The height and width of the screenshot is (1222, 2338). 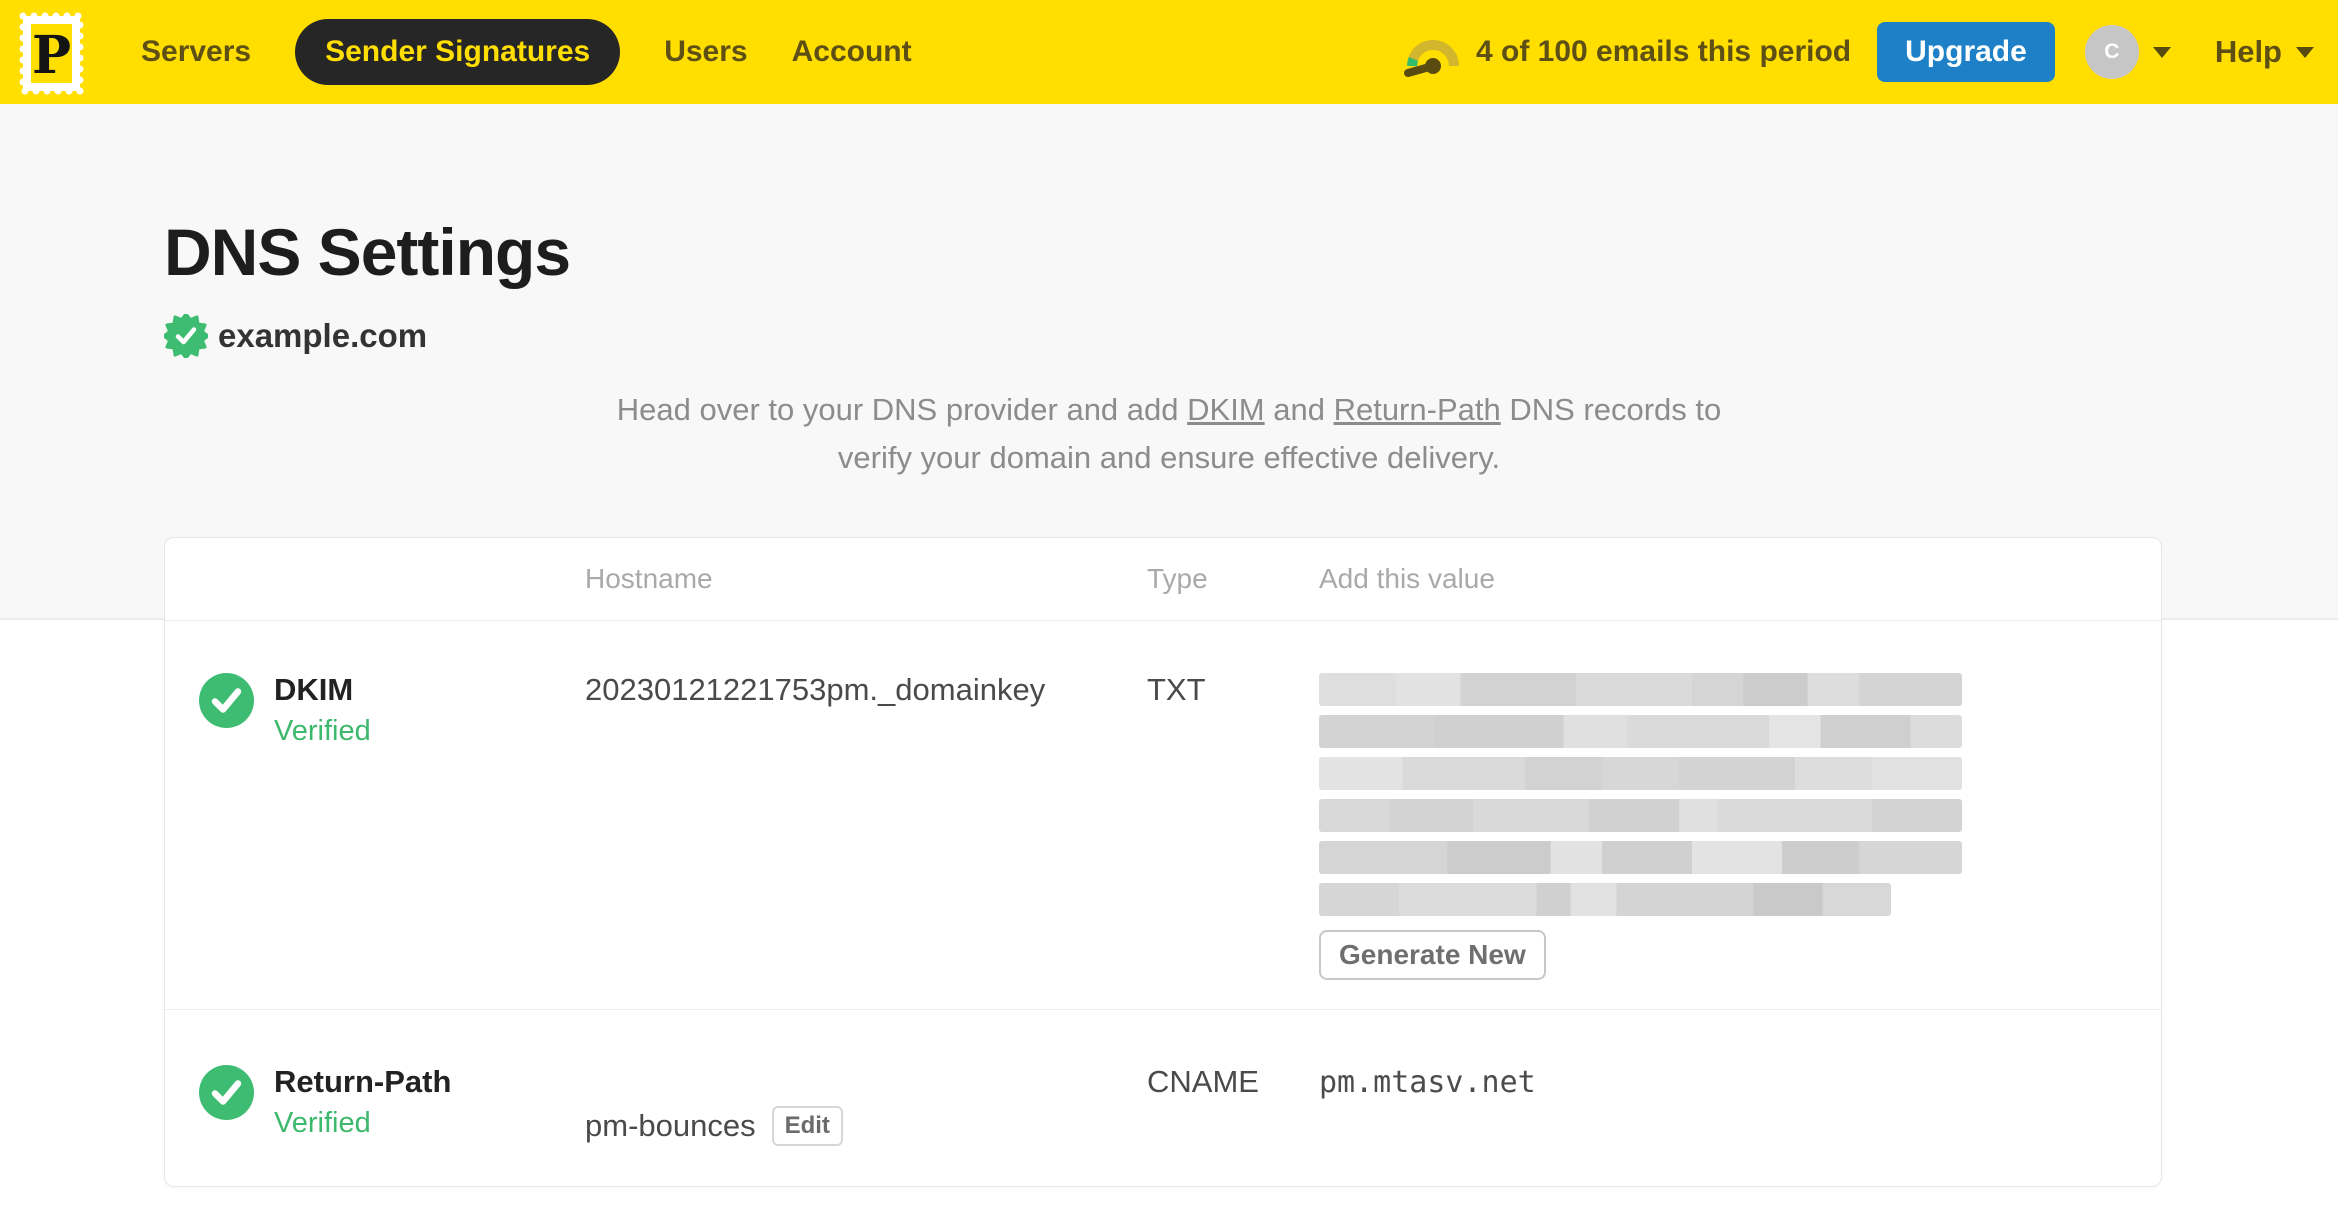 I want to click on verified-seal-icon, so click(x=186, y=336).